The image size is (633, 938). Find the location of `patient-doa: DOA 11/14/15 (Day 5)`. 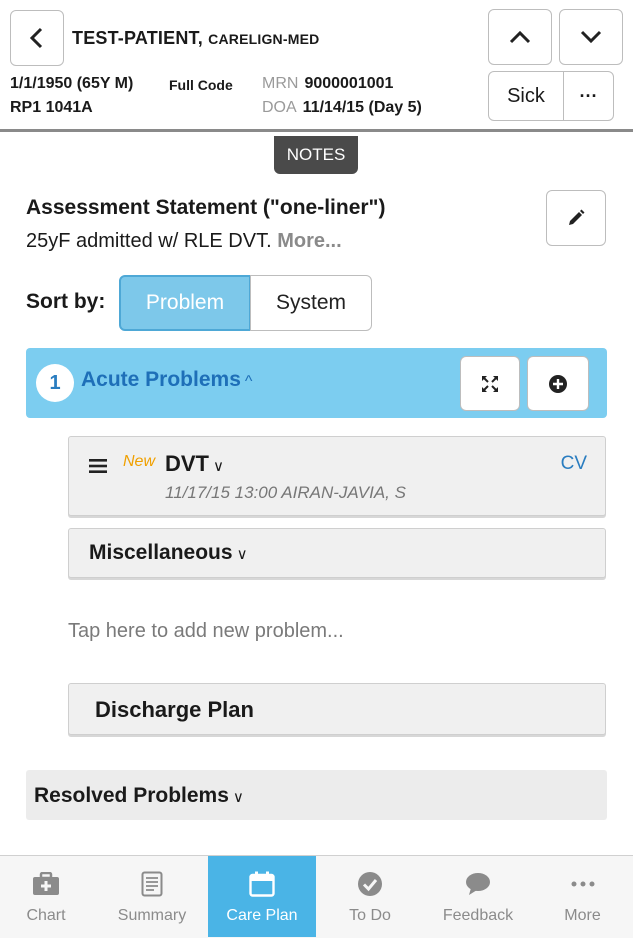

patient-doa: DOA 11/14/15 (Day 5) is located at coordinates (342, 108).